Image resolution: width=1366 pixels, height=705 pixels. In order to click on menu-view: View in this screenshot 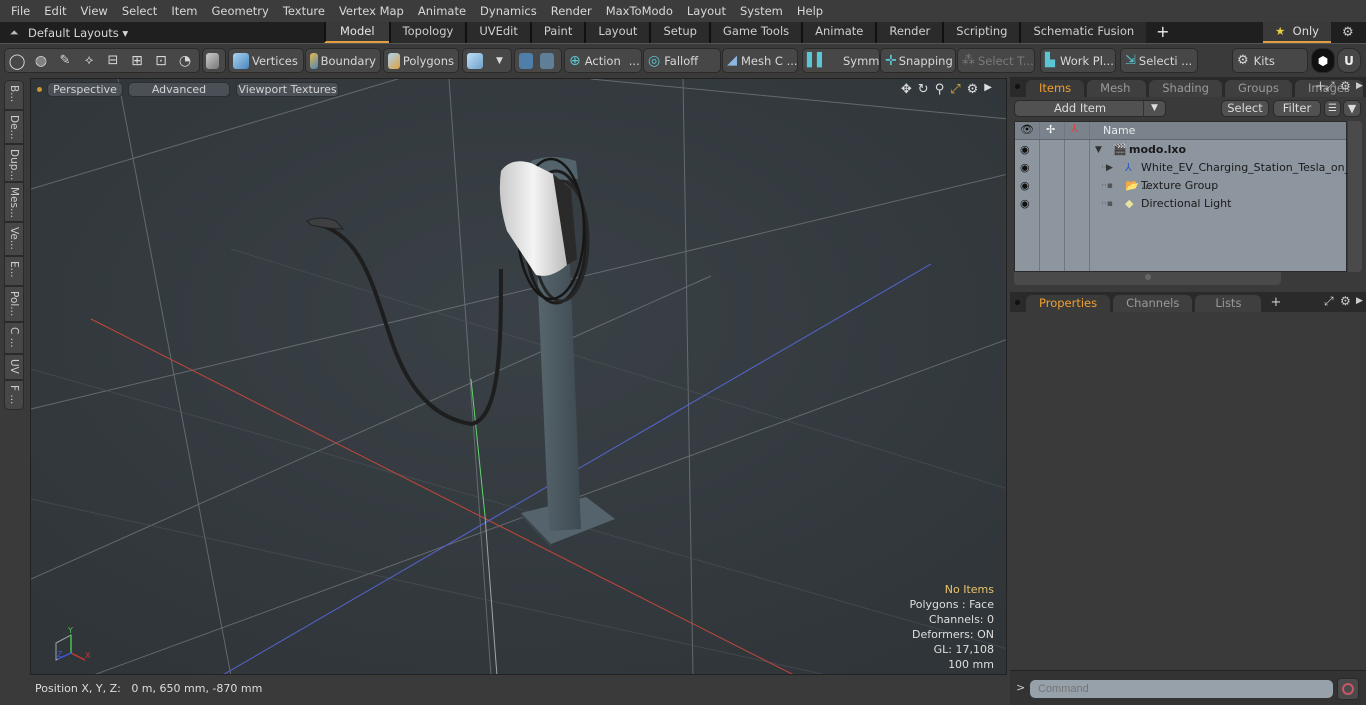, I will do `click(94, 11)`.